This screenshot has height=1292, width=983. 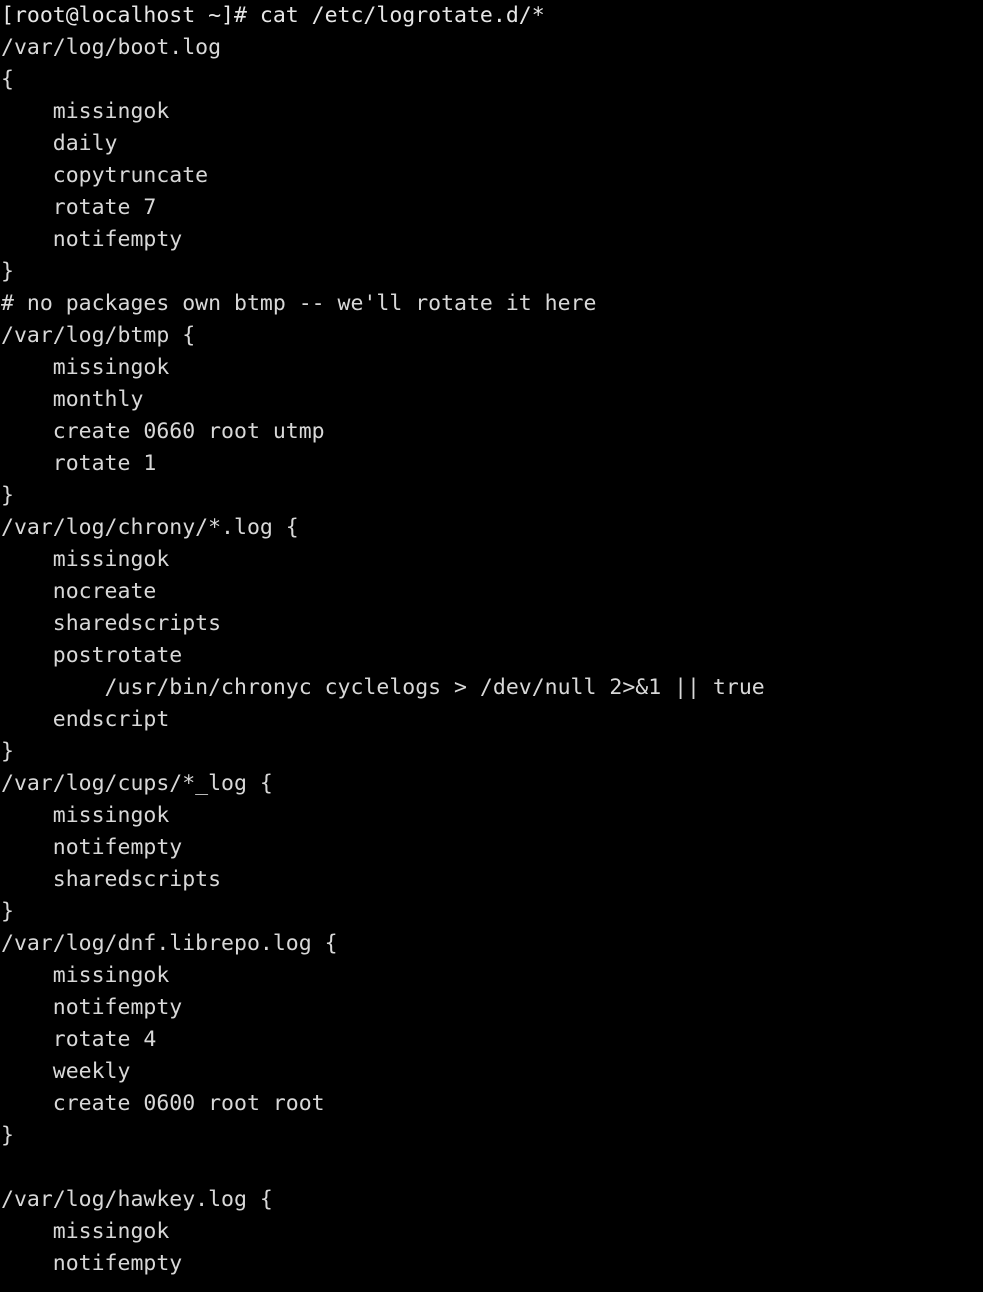 What do you see at coordinates (7, 79) in the screenshot?
I see `terminal-output-line: {` at bounding box center [7, 79].